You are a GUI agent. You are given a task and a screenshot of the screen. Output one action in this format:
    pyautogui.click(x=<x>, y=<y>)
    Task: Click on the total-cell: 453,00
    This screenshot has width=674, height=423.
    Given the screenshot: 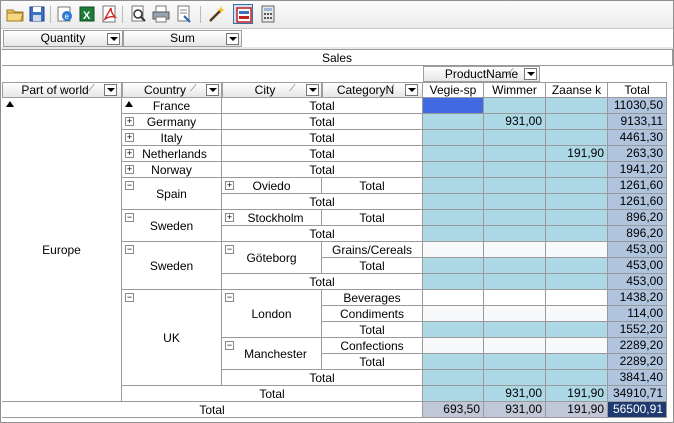 What is the action you would take?
    pyautogui.click(x=637, y=282)
    